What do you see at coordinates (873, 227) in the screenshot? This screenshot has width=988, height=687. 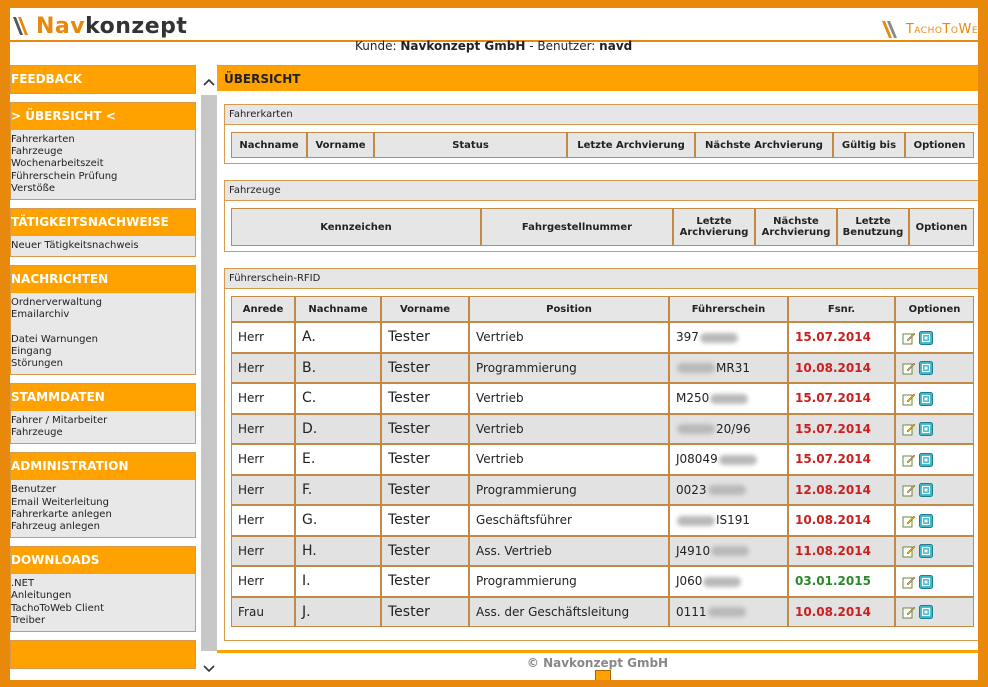 I see `col-letzte-benutzung: Letzte Benutzung` at bounding box center [873, 227].